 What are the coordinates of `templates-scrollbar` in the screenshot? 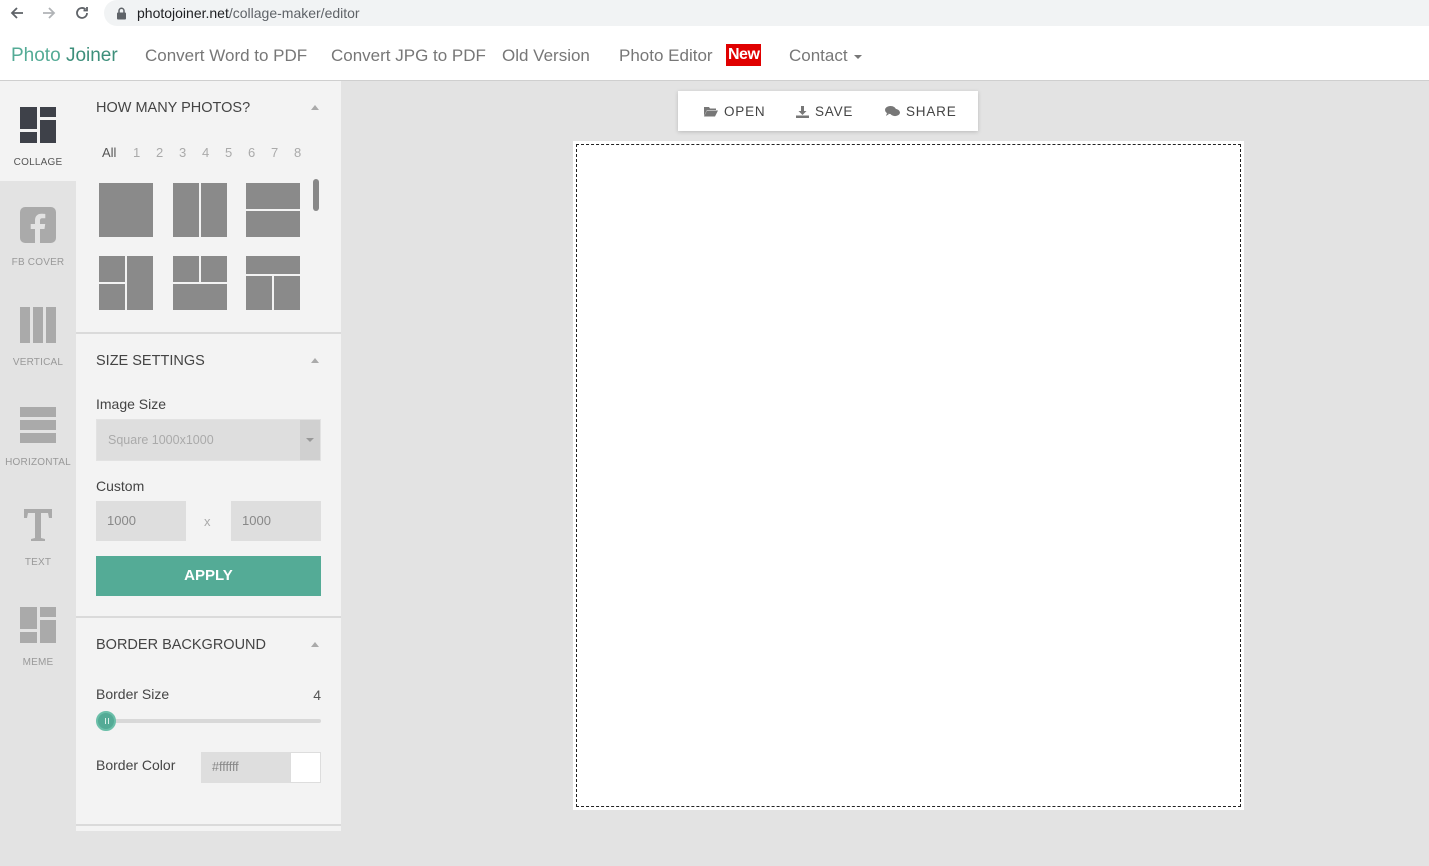 It's located at (316, 195).